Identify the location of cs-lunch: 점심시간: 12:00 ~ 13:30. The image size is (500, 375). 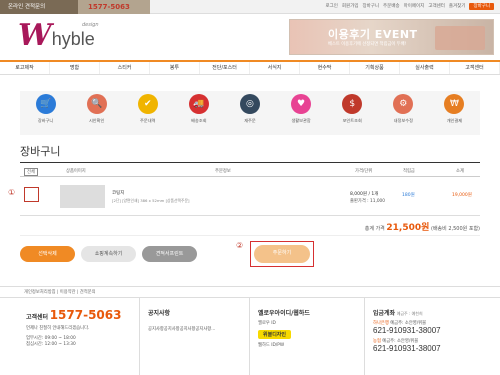
(51, 344).